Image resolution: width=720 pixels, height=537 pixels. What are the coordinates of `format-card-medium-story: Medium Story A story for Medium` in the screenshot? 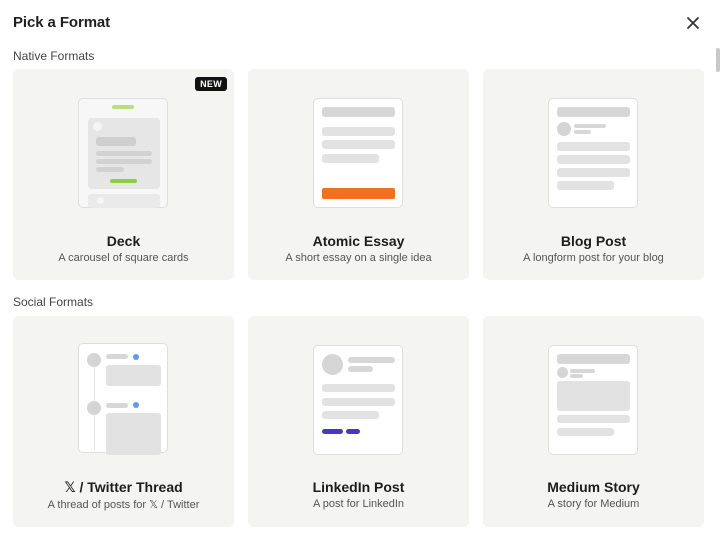 It's located at (593, 421).